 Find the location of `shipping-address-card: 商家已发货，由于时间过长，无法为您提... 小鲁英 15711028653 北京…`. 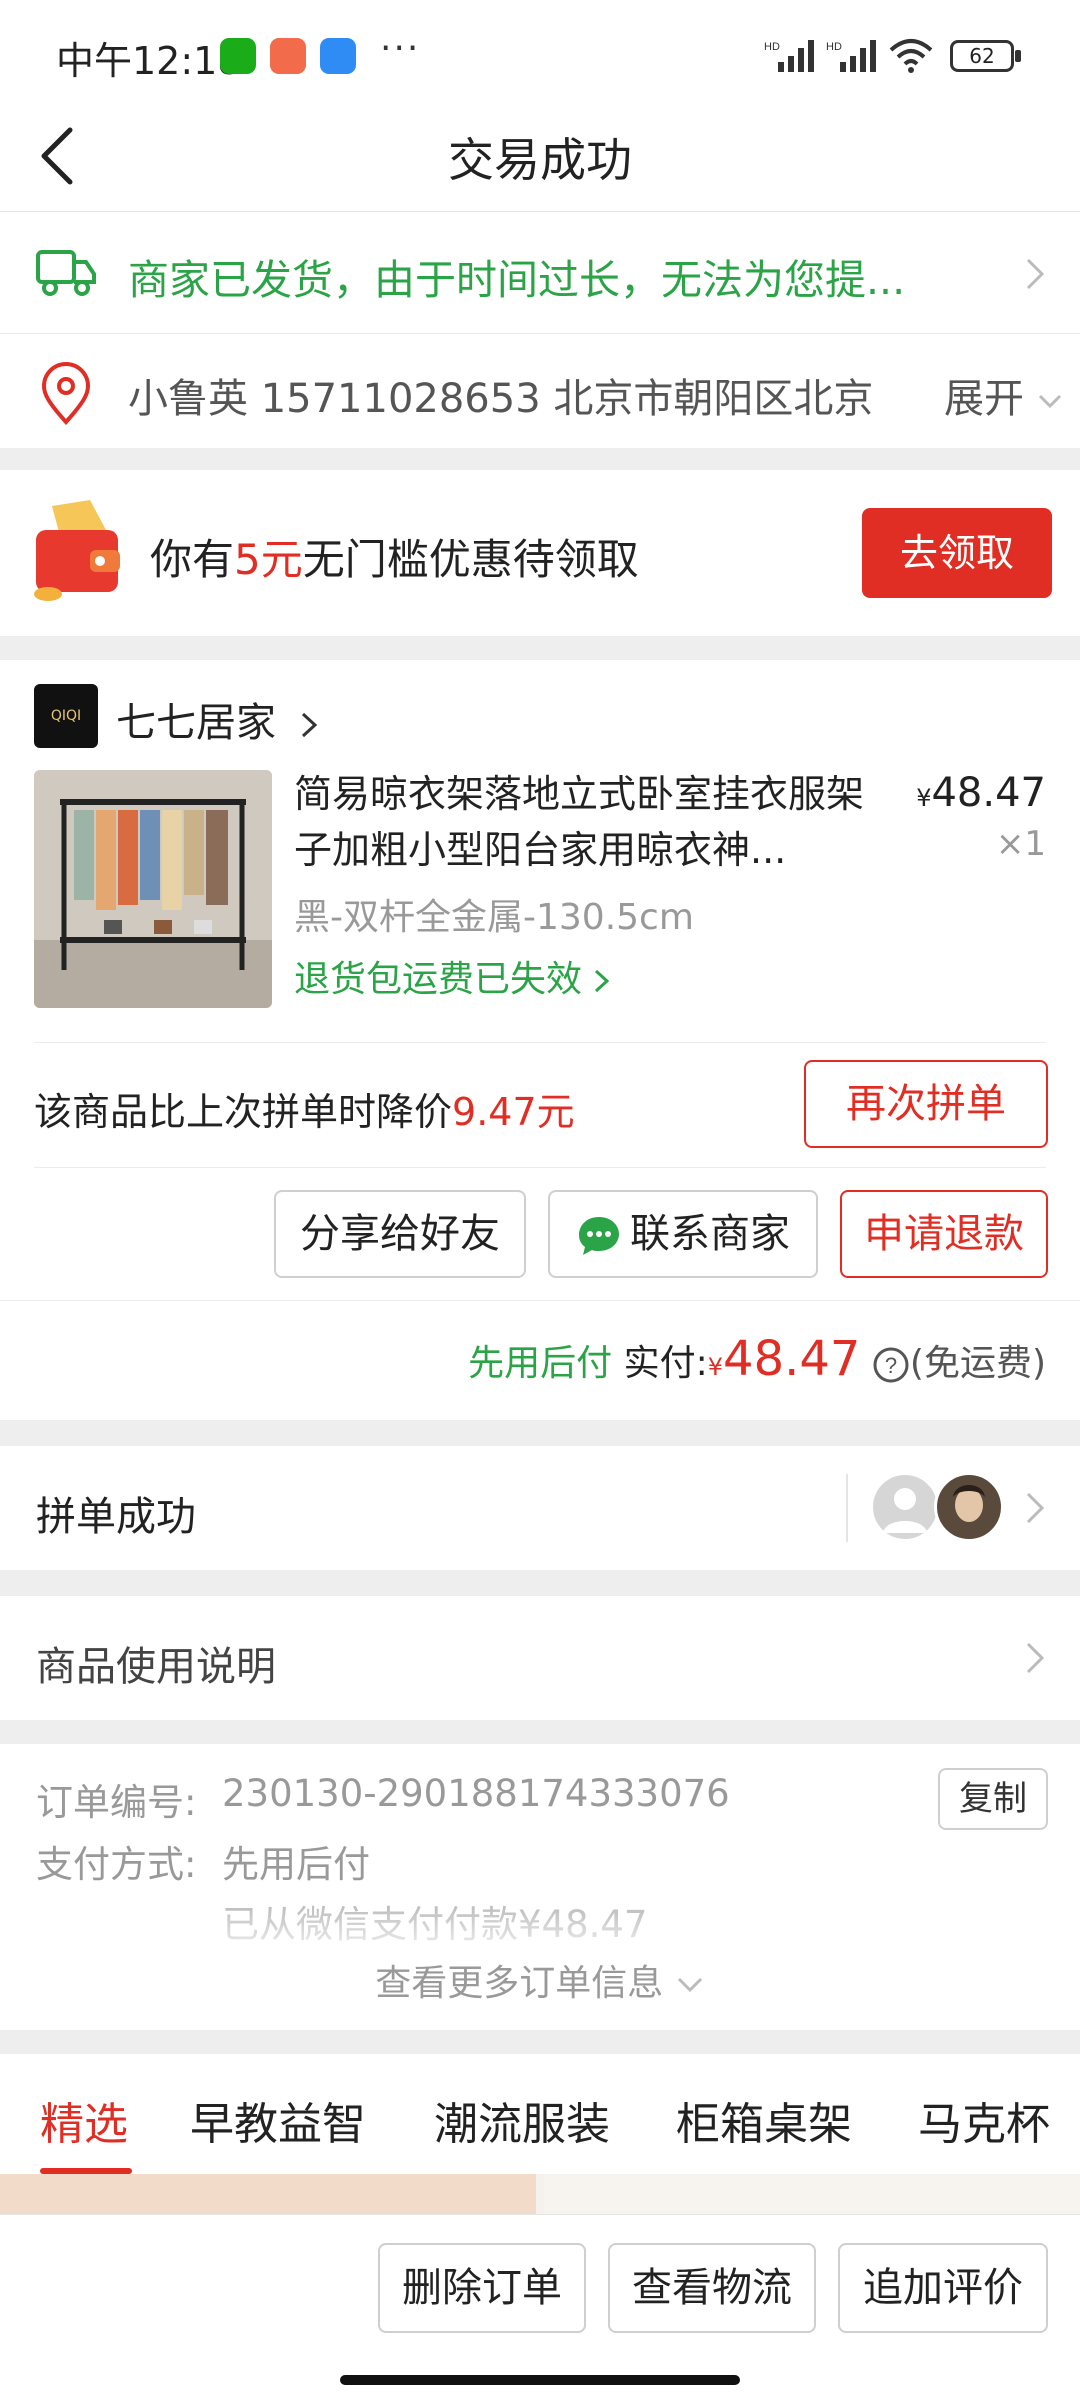

shipping-address-card: 商家已发货，由于时间过长，无法为您提... 小鲁英 15711028653 北京… is located at coordinates (540, 330).